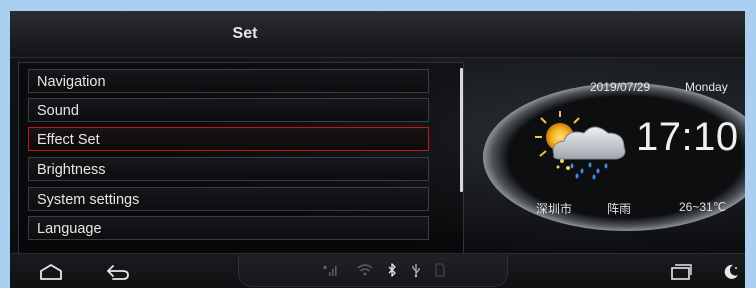 This screenshot has height=288, width=756. Describe the element at coordinates (118, 272) in the screenshot. I see `back-icon` at that location.